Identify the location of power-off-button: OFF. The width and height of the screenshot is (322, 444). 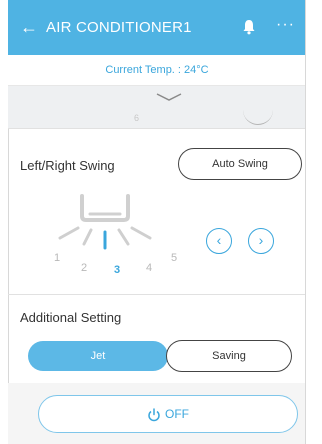
(168, 414).